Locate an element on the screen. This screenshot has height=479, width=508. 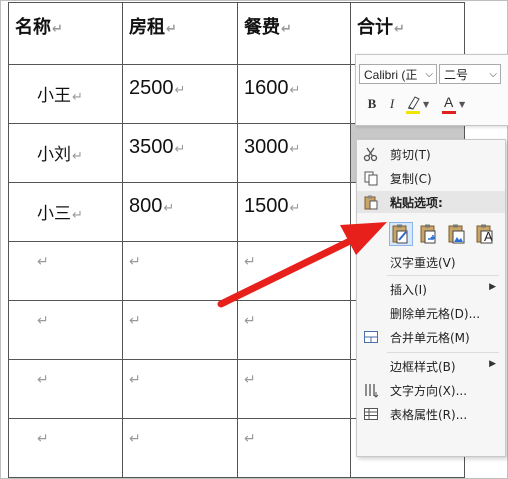
annotation-arrow-shaft is located at coordinates (286, 272).